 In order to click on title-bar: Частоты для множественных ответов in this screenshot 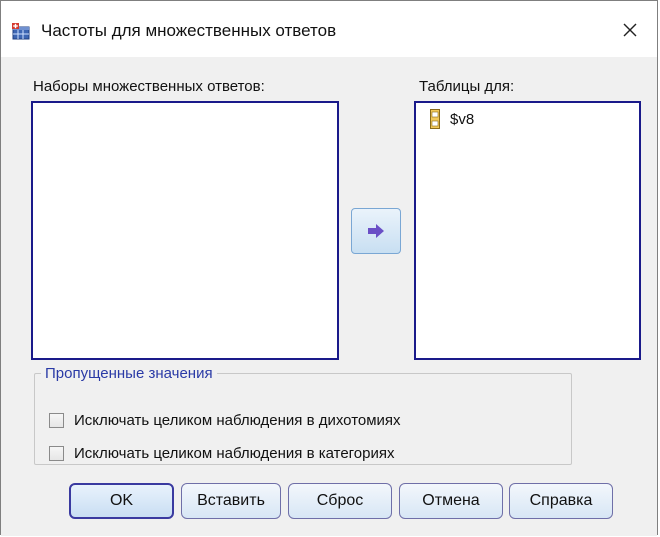, I will do `click(329, 29)`.